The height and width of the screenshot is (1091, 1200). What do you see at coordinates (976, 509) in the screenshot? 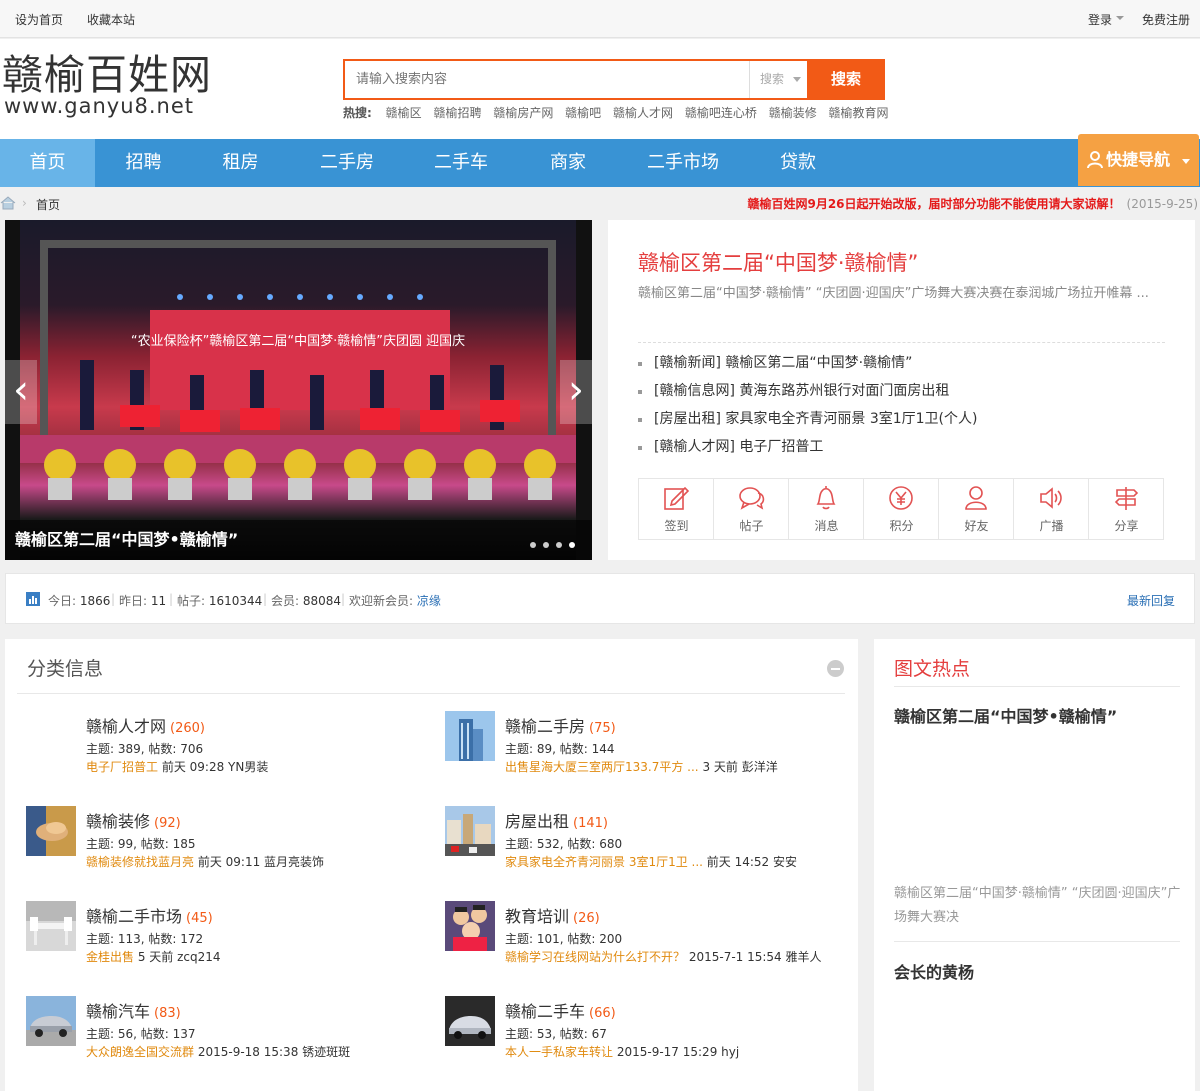
I see `friends-button: 好友` at bounding box center [976, 509].